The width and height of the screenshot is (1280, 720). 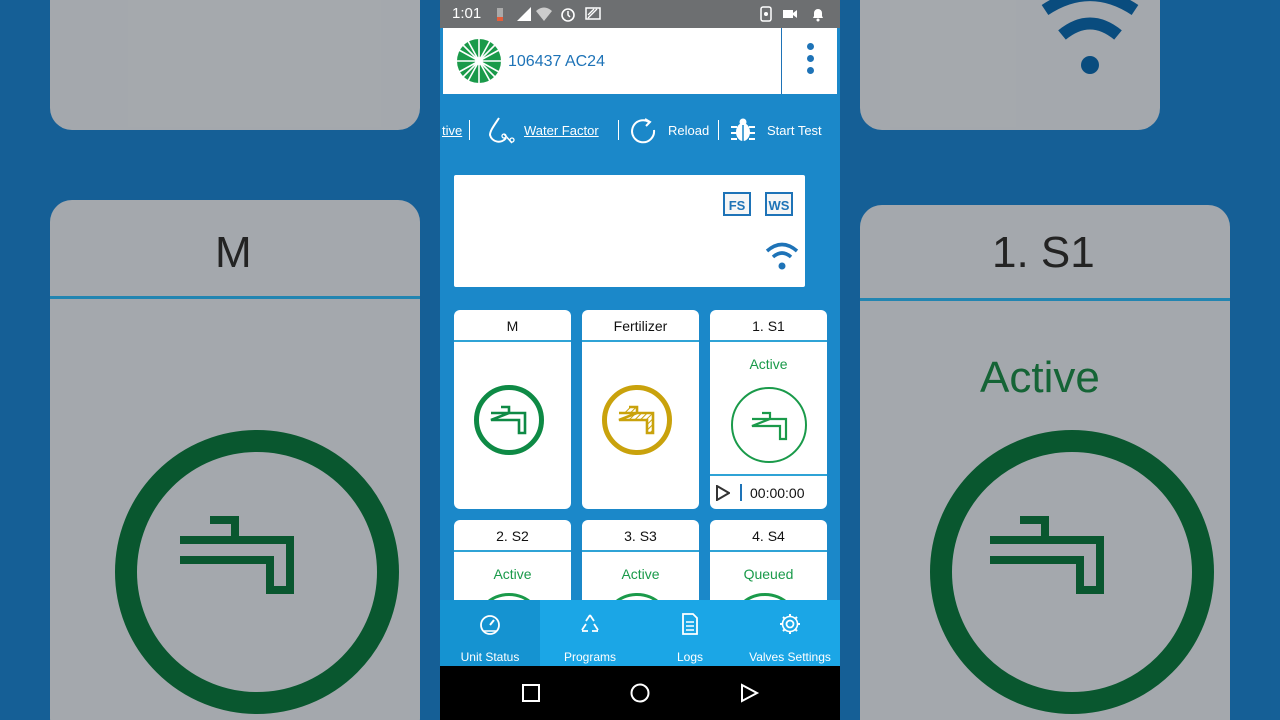 What do you see at coordinates (561, 130) in the screenshot?
I see `toolbar-item-label: Water Factor` at bounding box center [561, 130].